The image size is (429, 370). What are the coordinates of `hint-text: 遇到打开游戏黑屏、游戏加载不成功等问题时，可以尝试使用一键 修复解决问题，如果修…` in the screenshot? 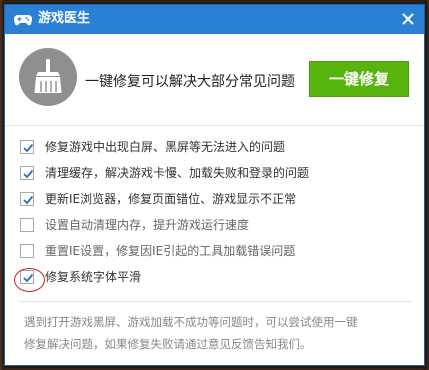 It's located at (216, 333).